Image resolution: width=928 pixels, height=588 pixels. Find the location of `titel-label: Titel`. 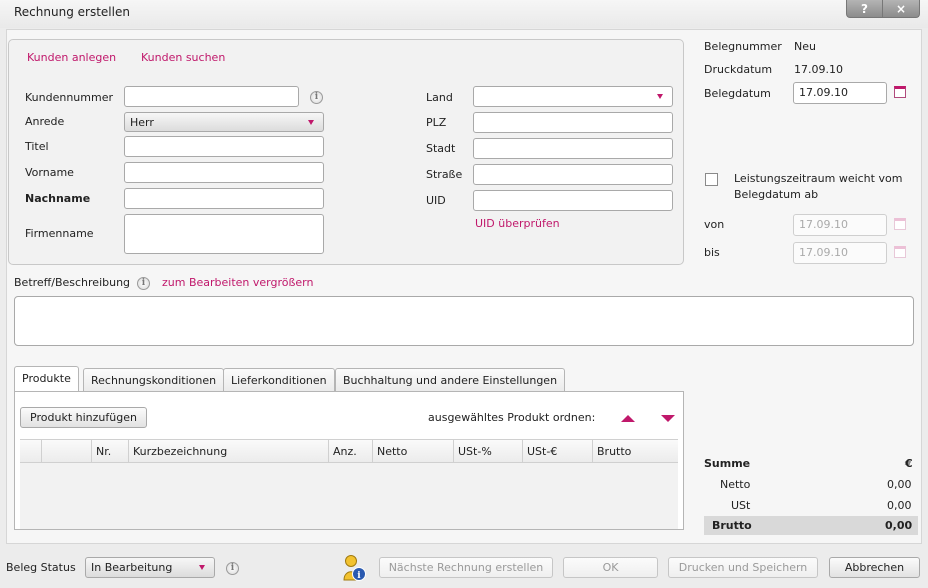

titel-label: Titel is located at coordinates (37, 146).